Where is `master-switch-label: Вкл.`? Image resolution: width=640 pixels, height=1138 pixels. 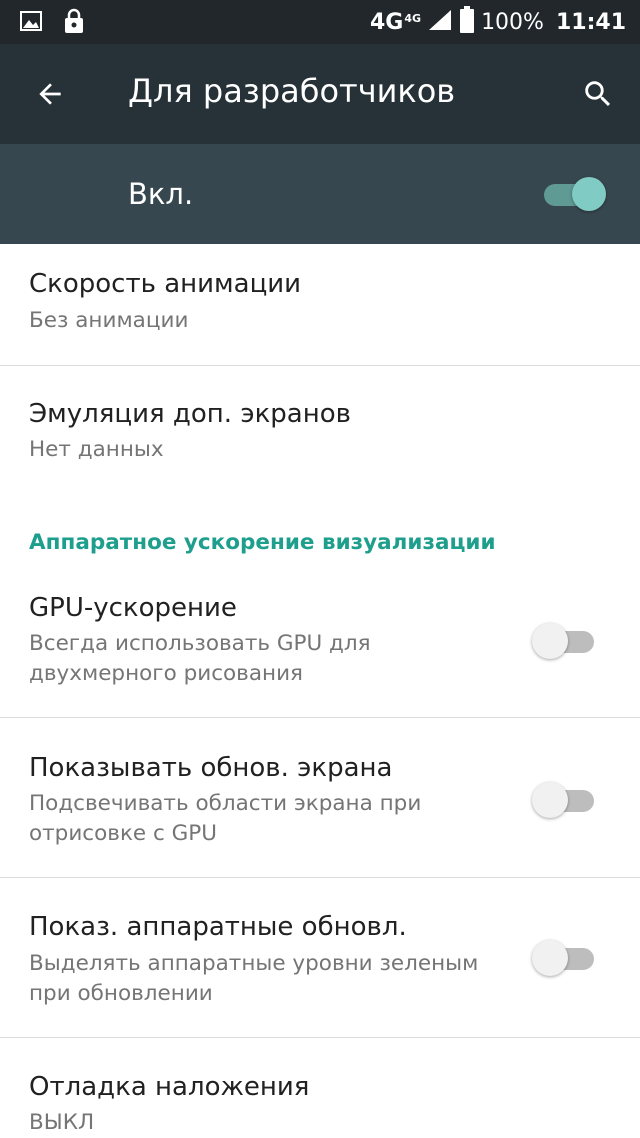
master-switch-label: Вкл. is located at coordinates (161, 194).